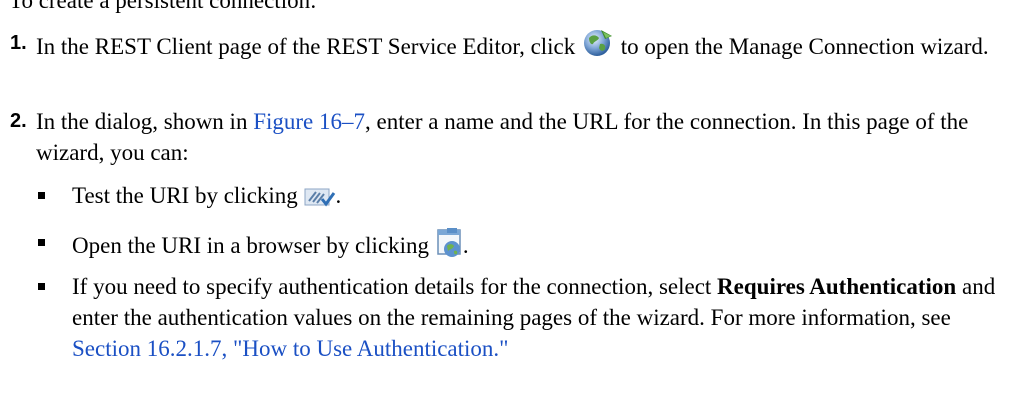 The image size is (1034, 404). Describe the element at coordinates (18, 121) in the screenshot. I see `step-number: 2.` at that location.